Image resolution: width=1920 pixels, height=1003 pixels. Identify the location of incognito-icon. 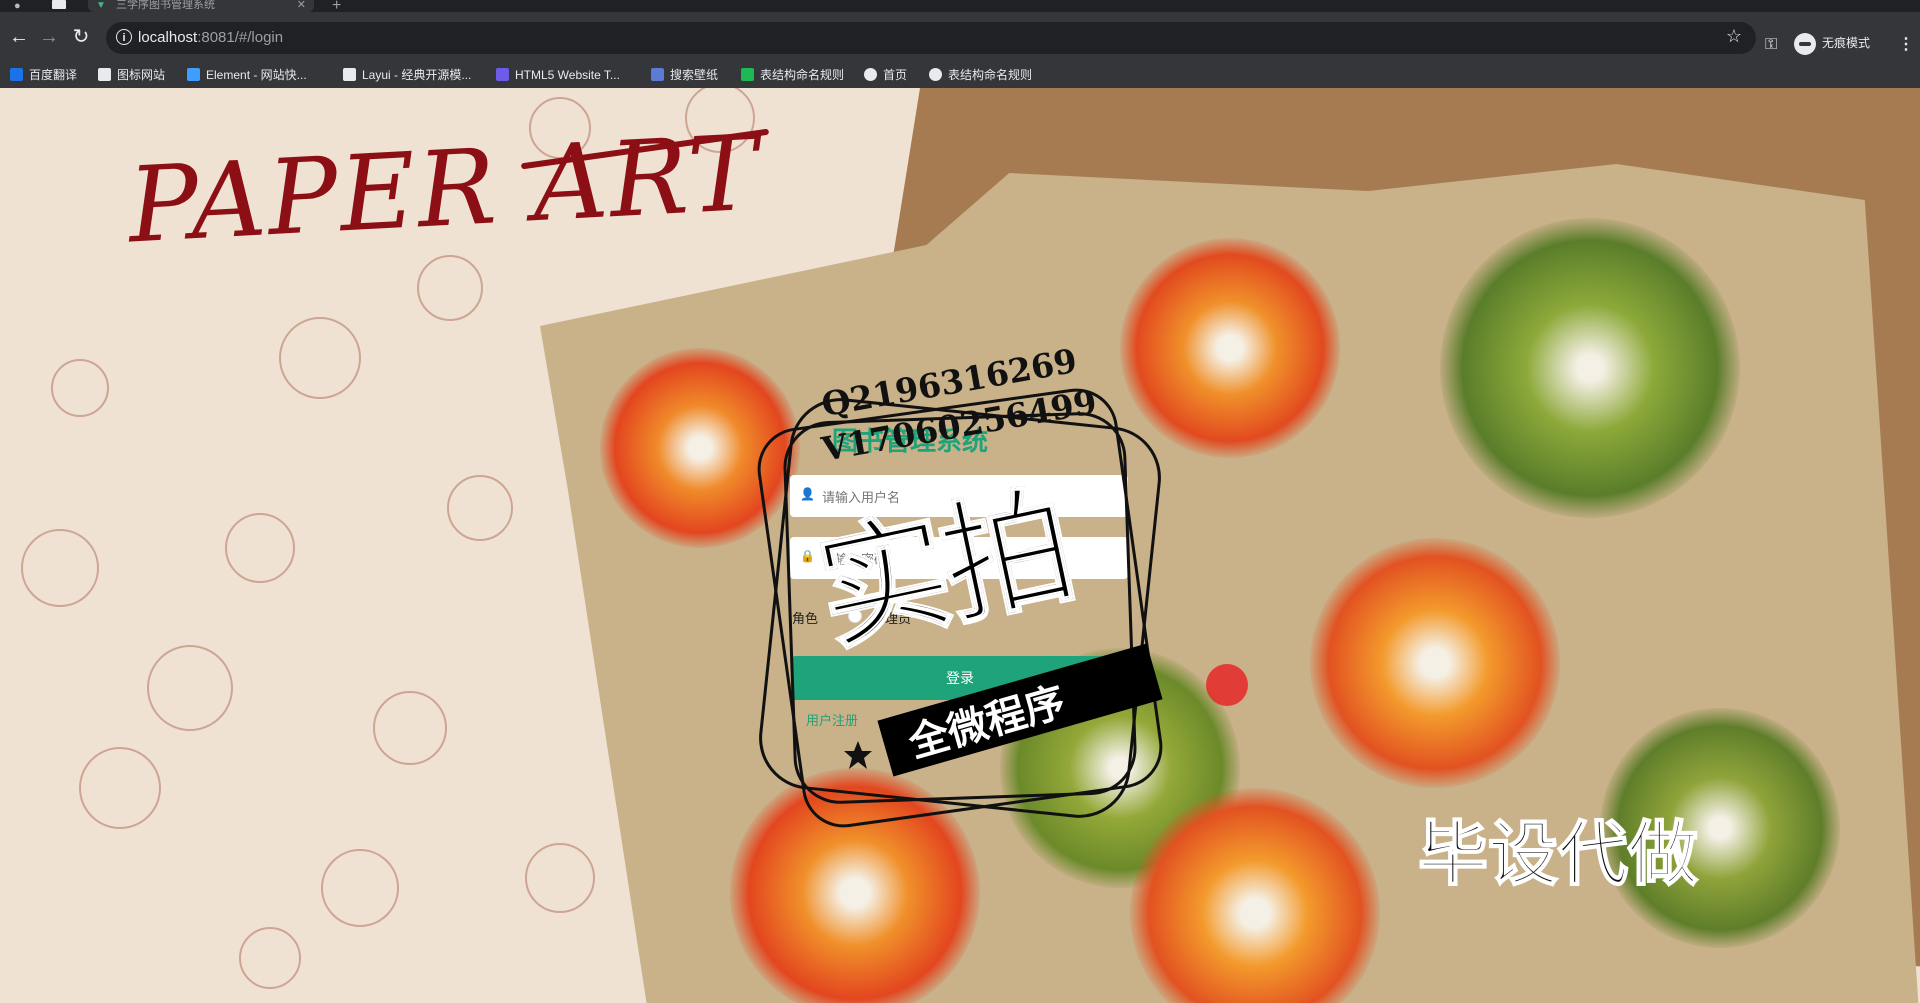
(1805, 43).